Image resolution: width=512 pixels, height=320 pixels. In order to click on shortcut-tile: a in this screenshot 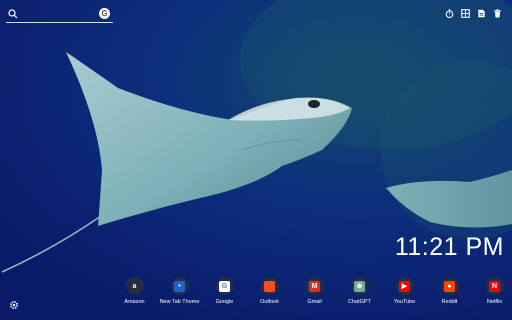, I will do `click(134, 286)`.